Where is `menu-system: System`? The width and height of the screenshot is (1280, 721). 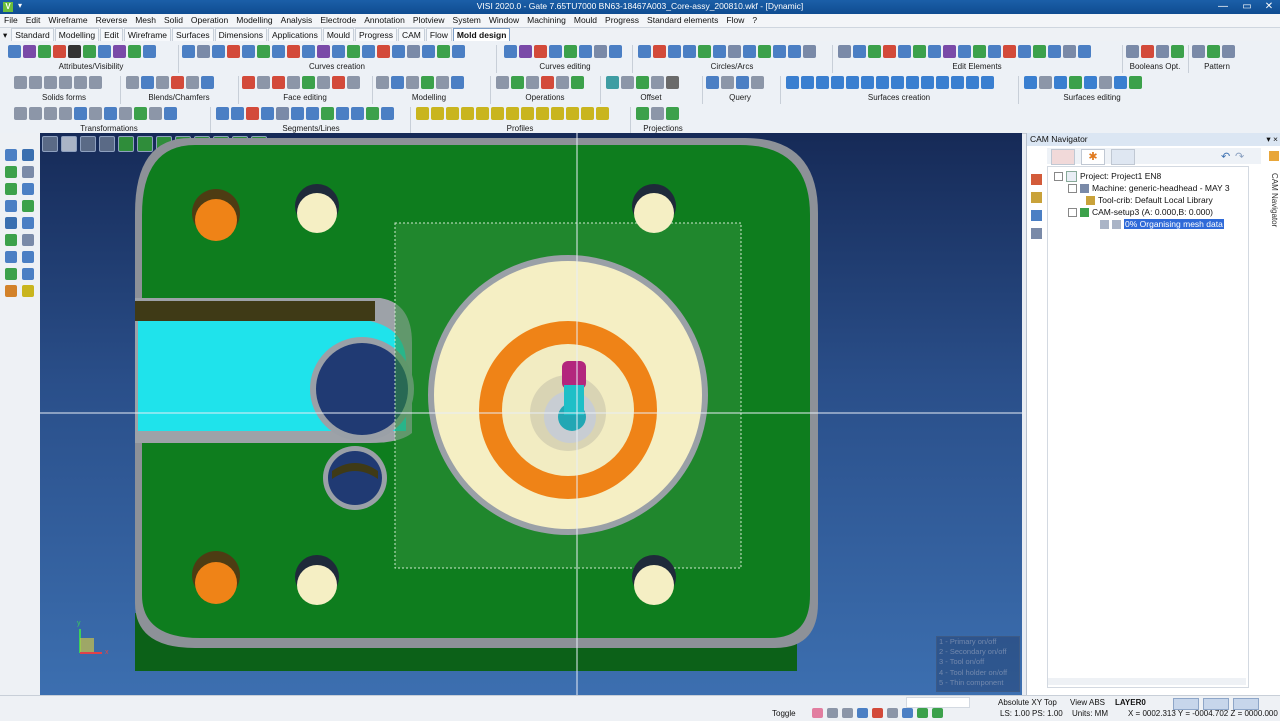
menu-system: System is located at coordinates (467, 20).